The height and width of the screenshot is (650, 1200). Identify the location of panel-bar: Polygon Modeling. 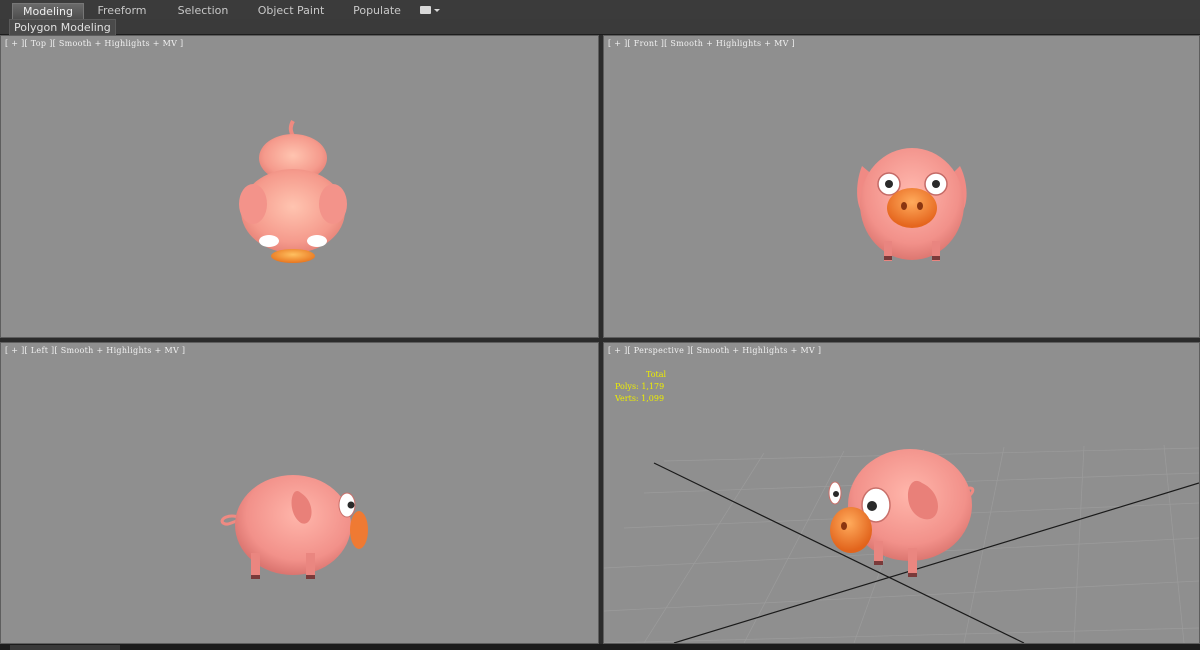
(600, 27).